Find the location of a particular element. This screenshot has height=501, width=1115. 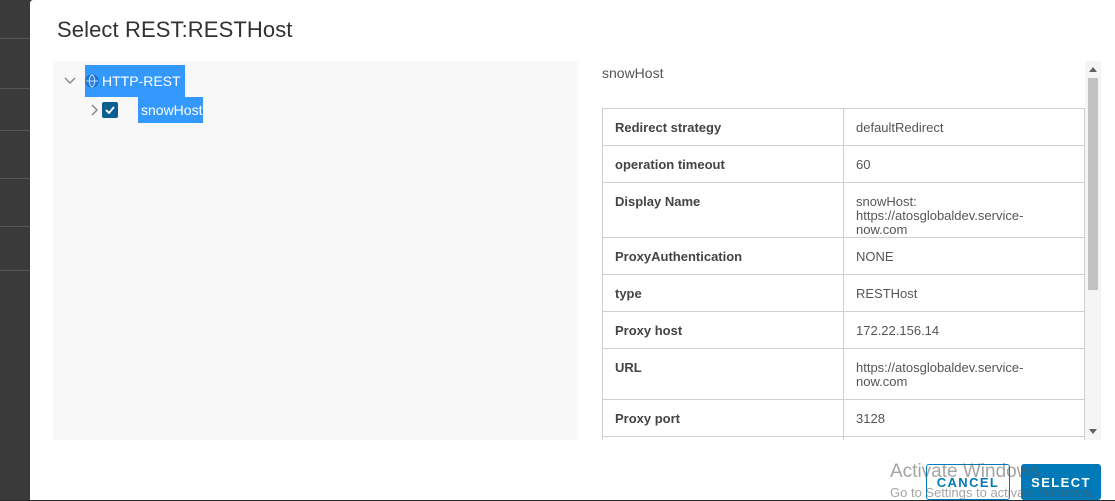

property-key: type is located at coordinates (723, 293).